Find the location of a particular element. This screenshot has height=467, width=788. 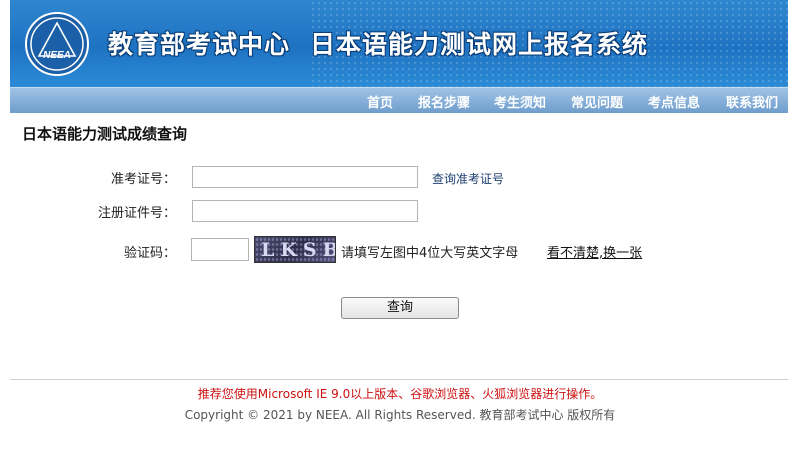

exam-number-input is located at coordinates (305, 177).